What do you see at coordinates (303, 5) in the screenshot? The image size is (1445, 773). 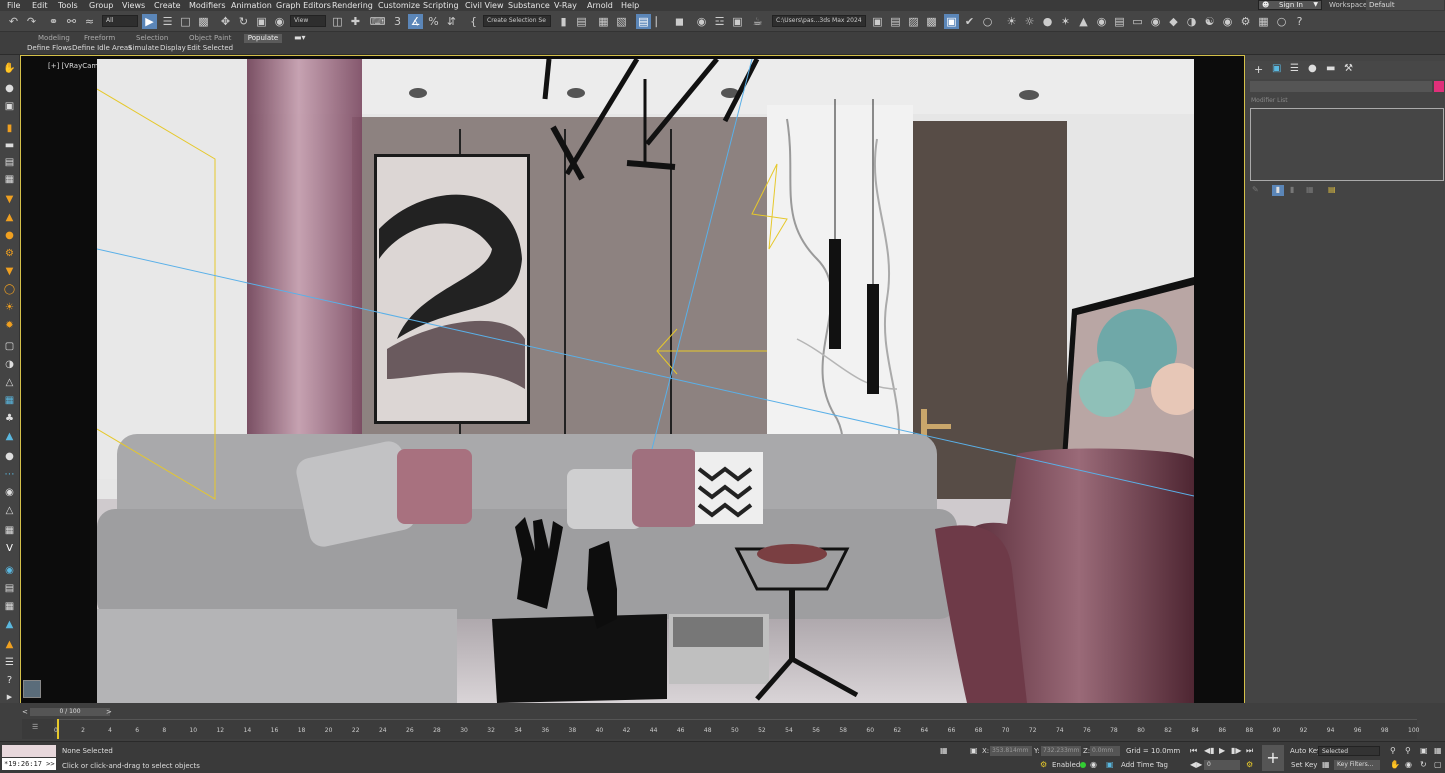 I see `menu-graph-editors: Graph Editors` at bounding box center [303, 5].